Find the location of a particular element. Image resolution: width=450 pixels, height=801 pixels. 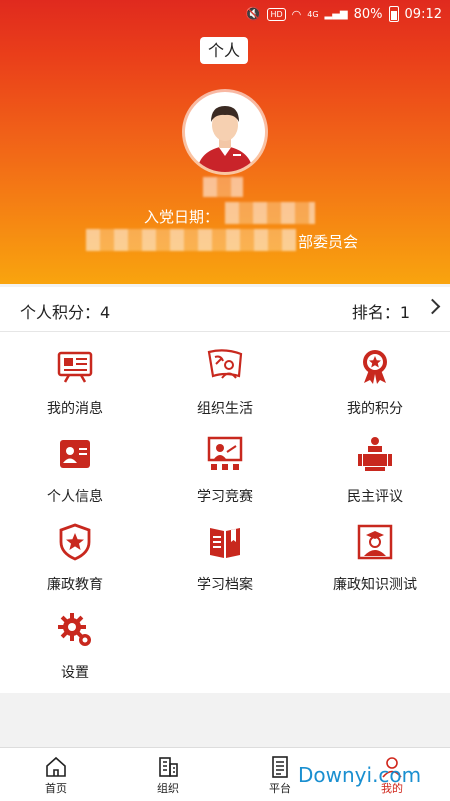

menu-item-personal-info: 个人信息 is located at coordinates (75, 464).